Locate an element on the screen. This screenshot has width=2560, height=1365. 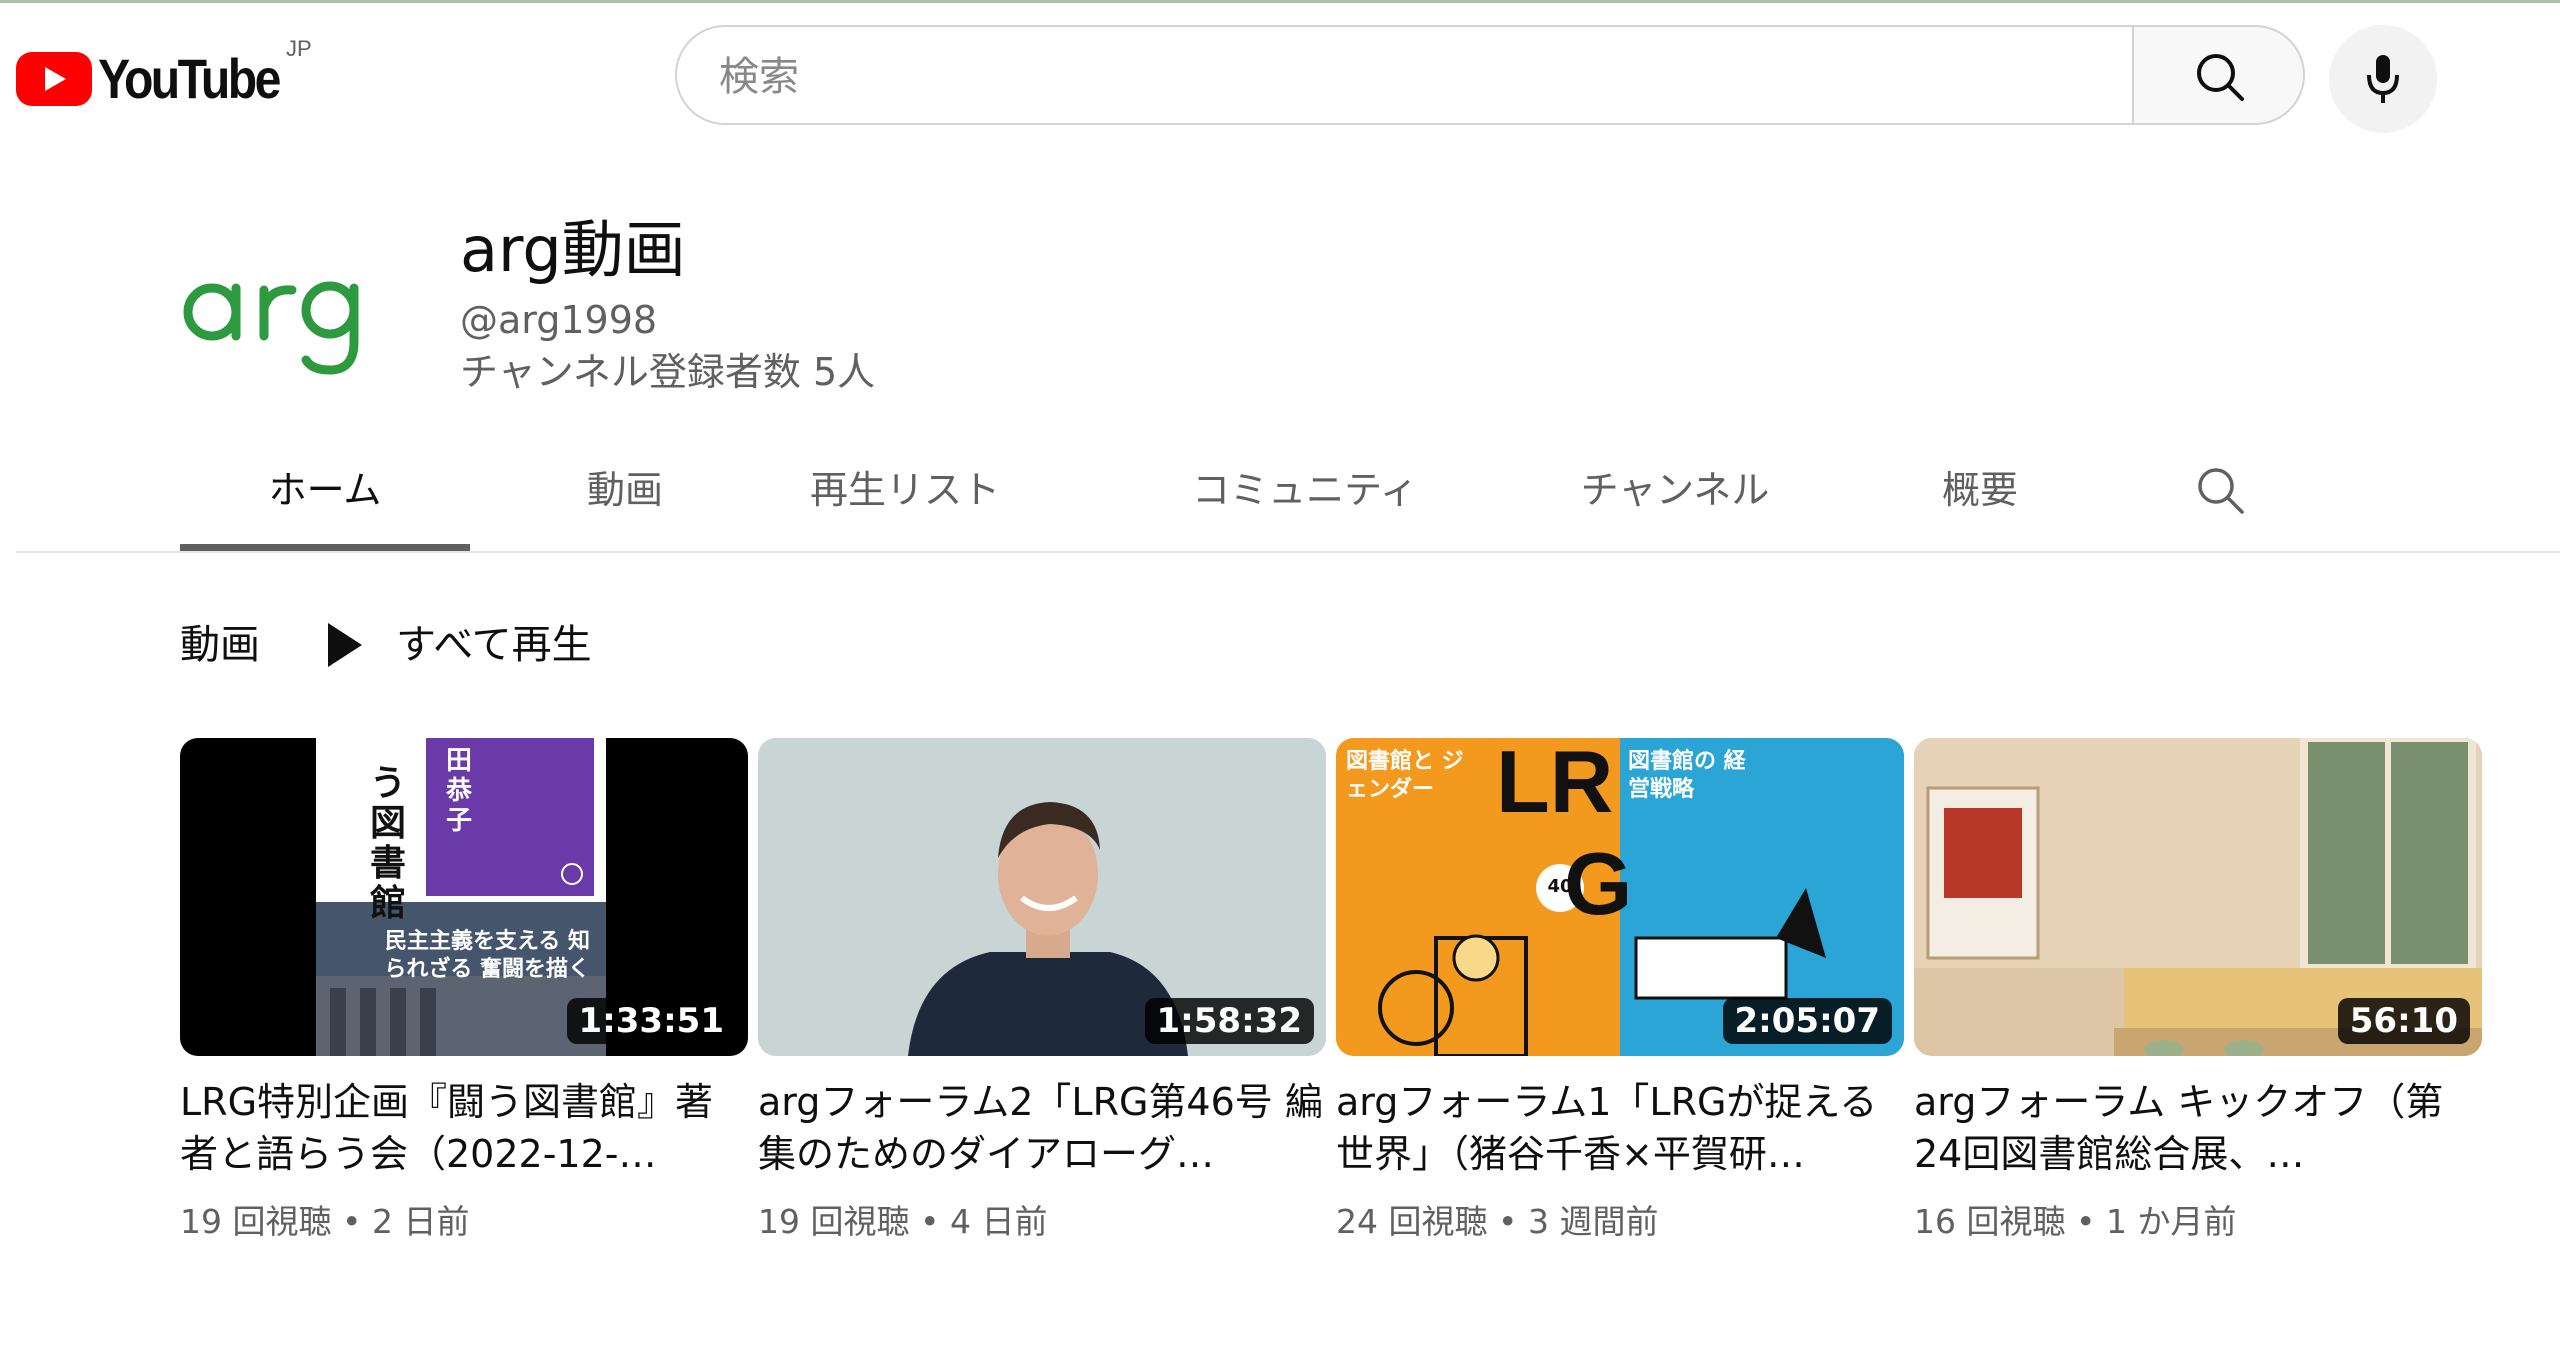
tab-channels: チャンネル is located at coordinates (1675, 490).